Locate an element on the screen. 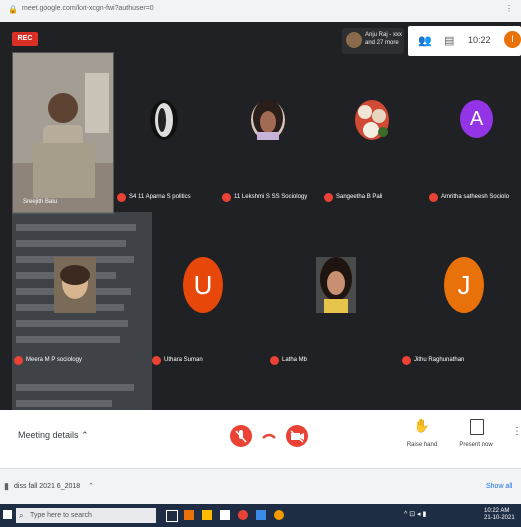 This screenshot has width=521, height=527. present-now-icon is located at coordinates (477, 427).